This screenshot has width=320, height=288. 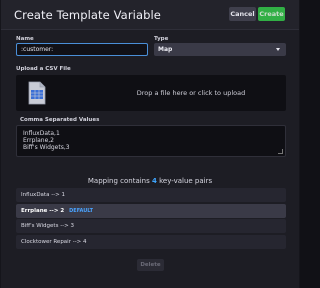 What do you see at coordinates (48, 226) in the screenshot?
I see `mapping-pair-text: Biff's Widgets --> 3` at bounding box center [48, 226].